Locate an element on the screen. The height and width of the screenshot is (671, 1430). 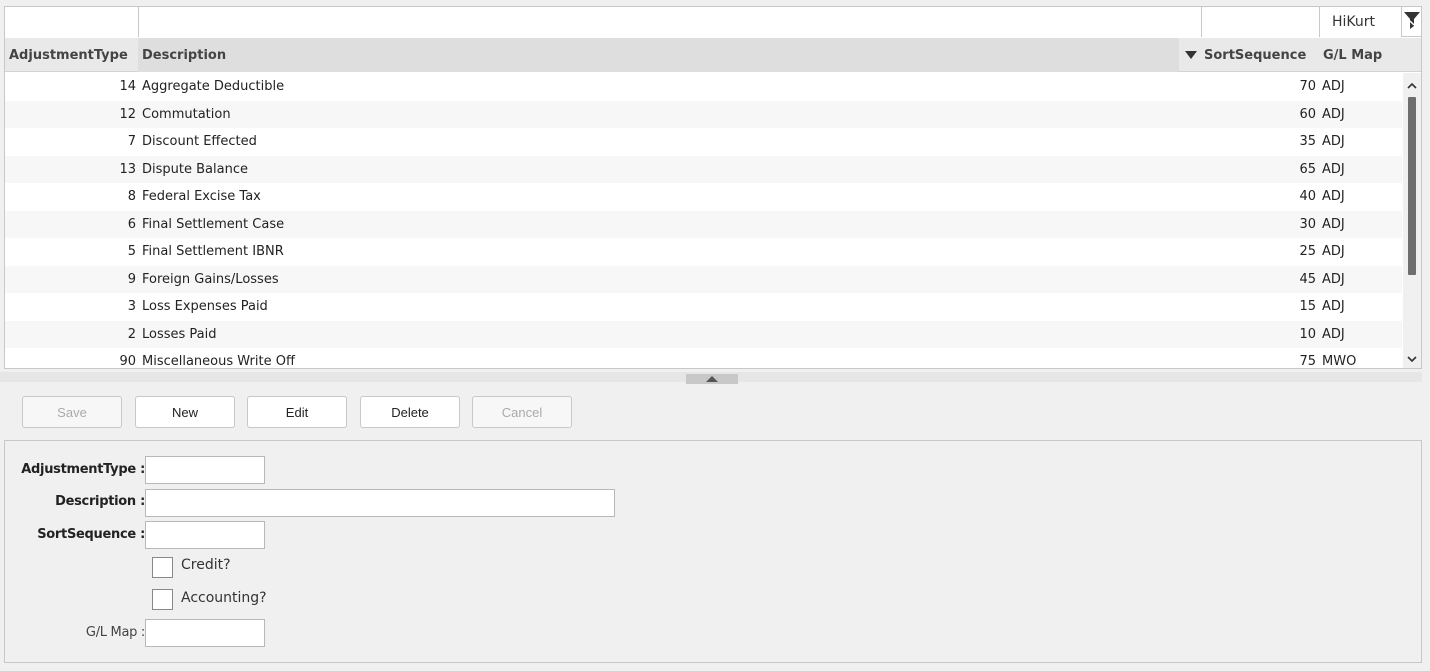
credit-checkbox is located at coordinates (162, 567).